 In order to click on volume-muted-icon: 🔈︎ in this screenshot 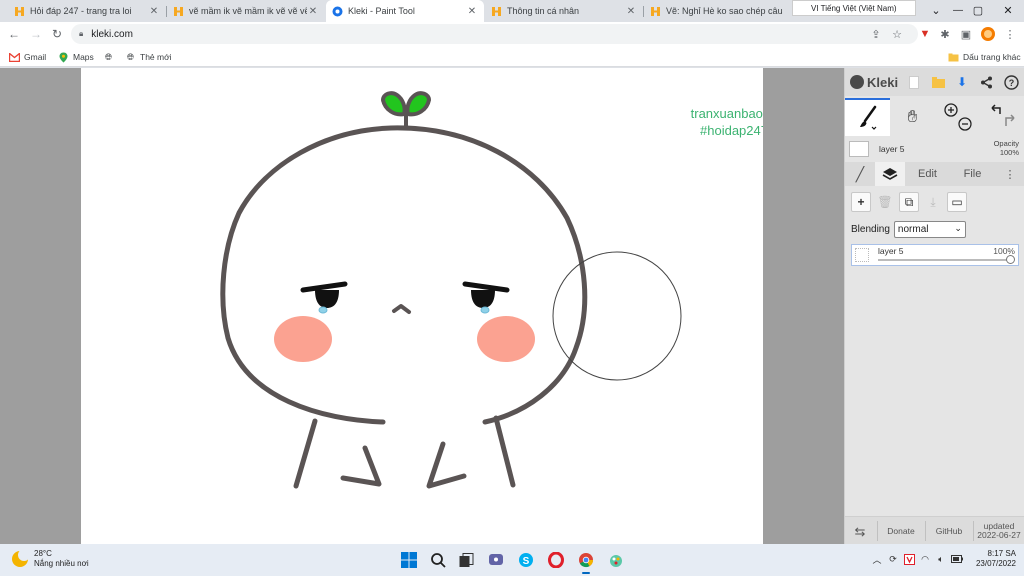, I will do `click(941, 559)`.